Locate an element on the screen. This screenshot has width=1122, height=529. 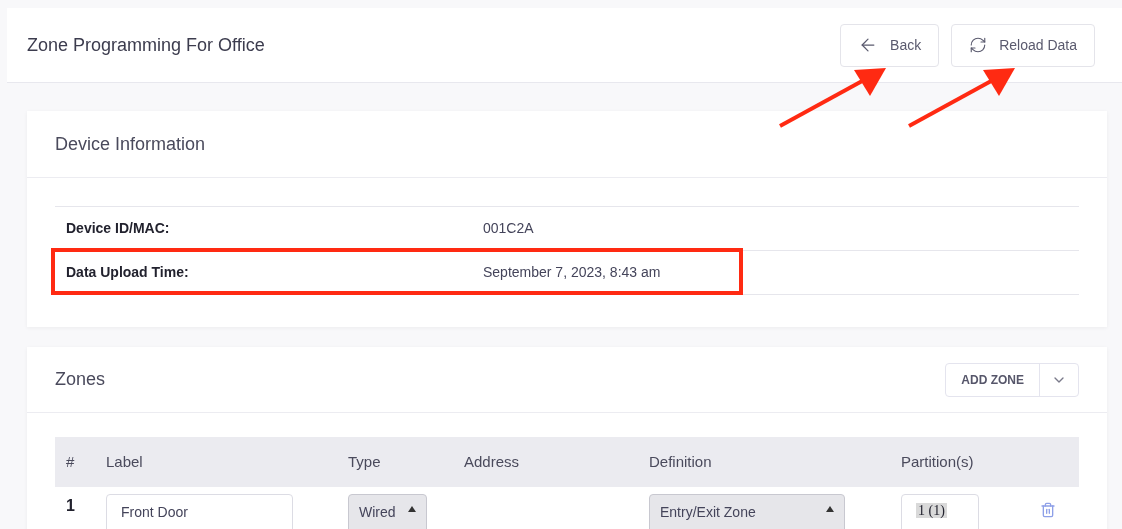
field-label: Data Upload Time: is located at coordinates (127, 272).